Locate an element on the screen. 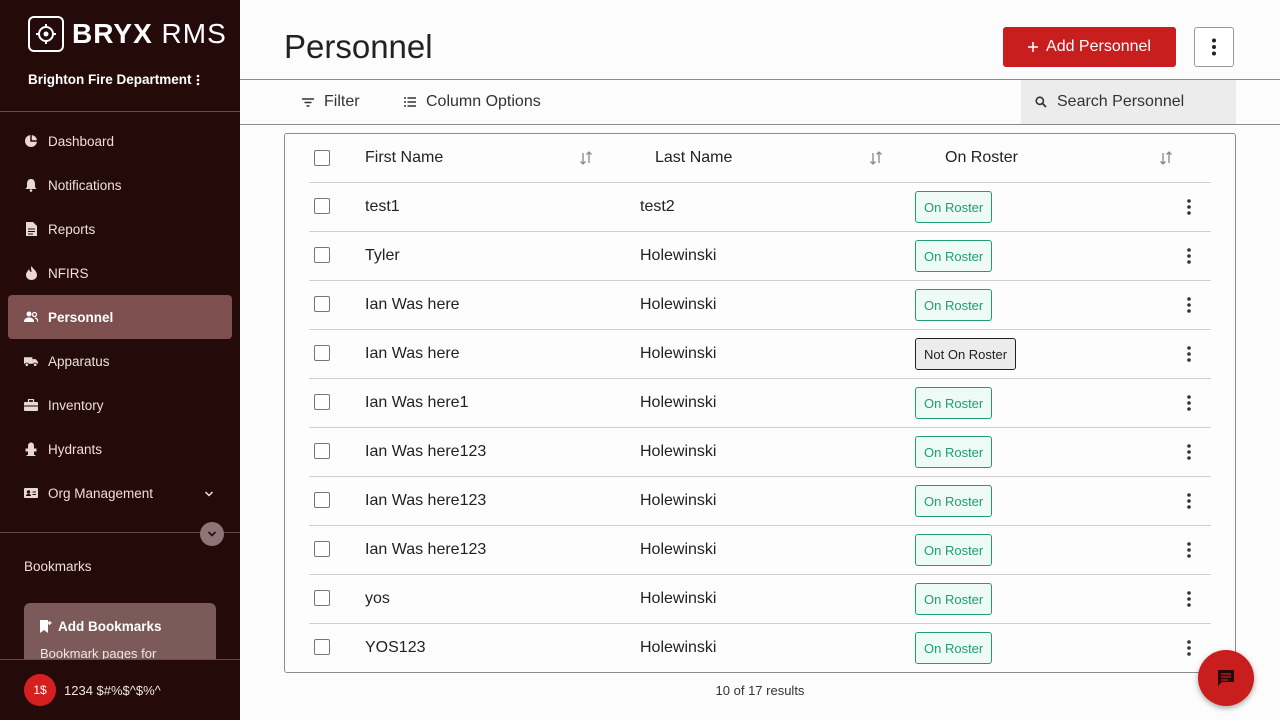  add-personnel-label: Add Personnel is located at coordinates (1098, 46).